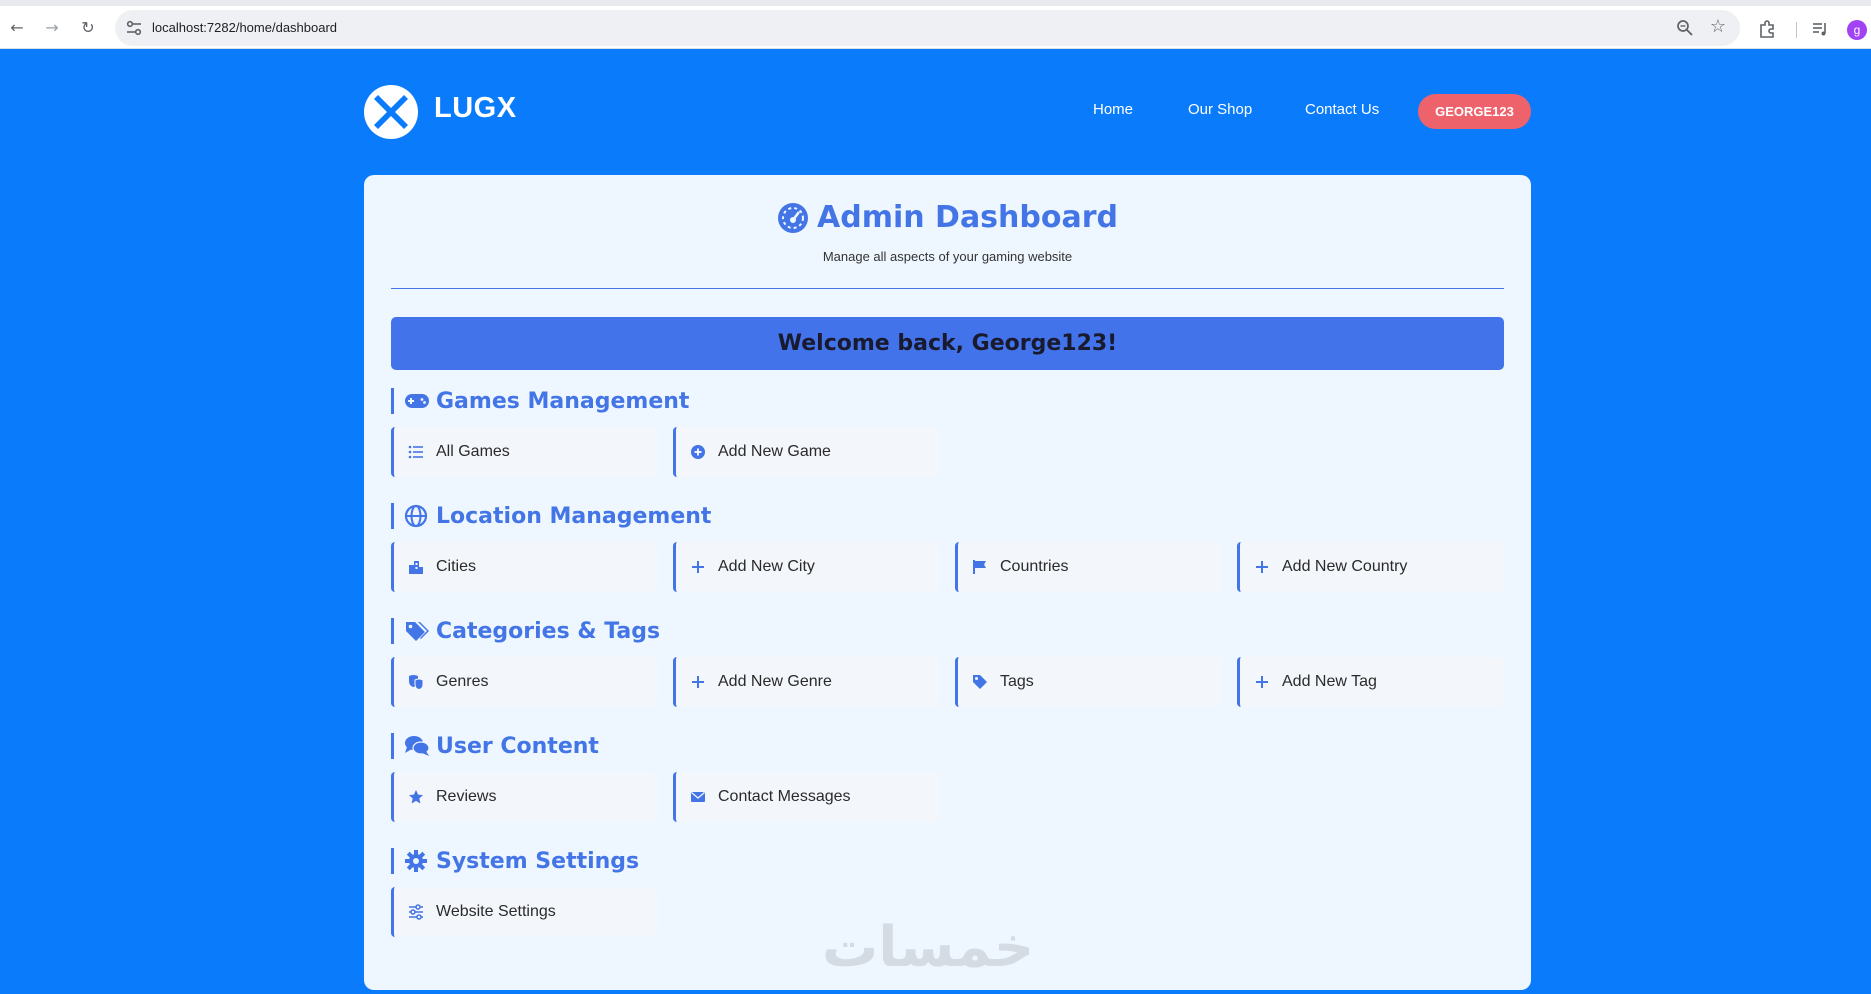 The width and height of the screenshot is (1871, 994). Describe the element at coordinates (1767, 29) in the screenshot. I see `extensions-icon` at that location.